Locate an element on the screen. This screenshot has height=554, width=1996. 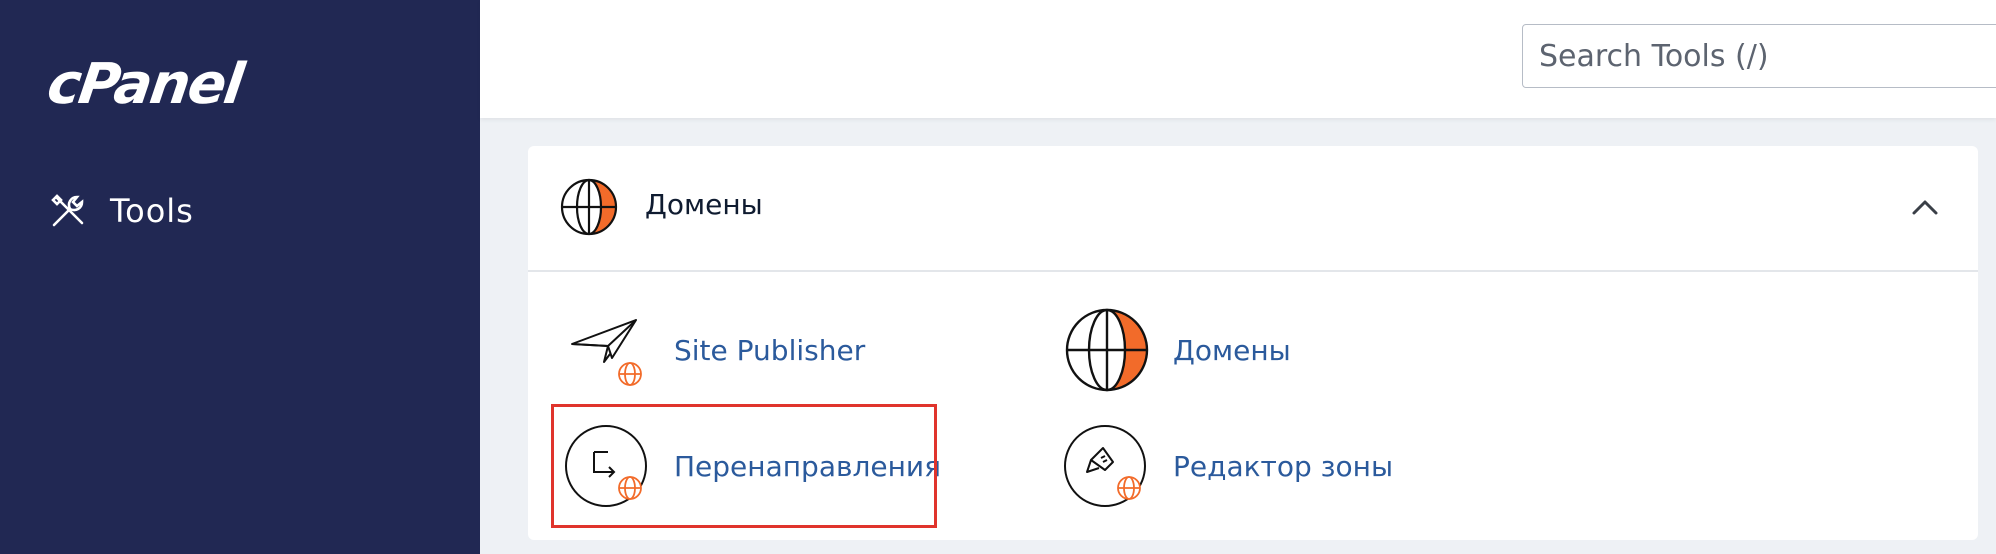
tool-label: Site Publisher is located at coordinates (770, 350).